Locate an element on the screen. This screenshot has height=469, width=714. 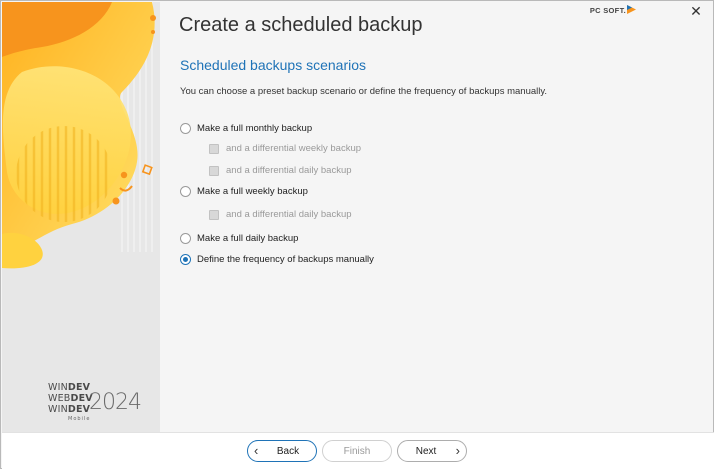
product-logo: WINDEV WEBDEV WINDEV Mobile 2024 is located at coordinates (103, 407).